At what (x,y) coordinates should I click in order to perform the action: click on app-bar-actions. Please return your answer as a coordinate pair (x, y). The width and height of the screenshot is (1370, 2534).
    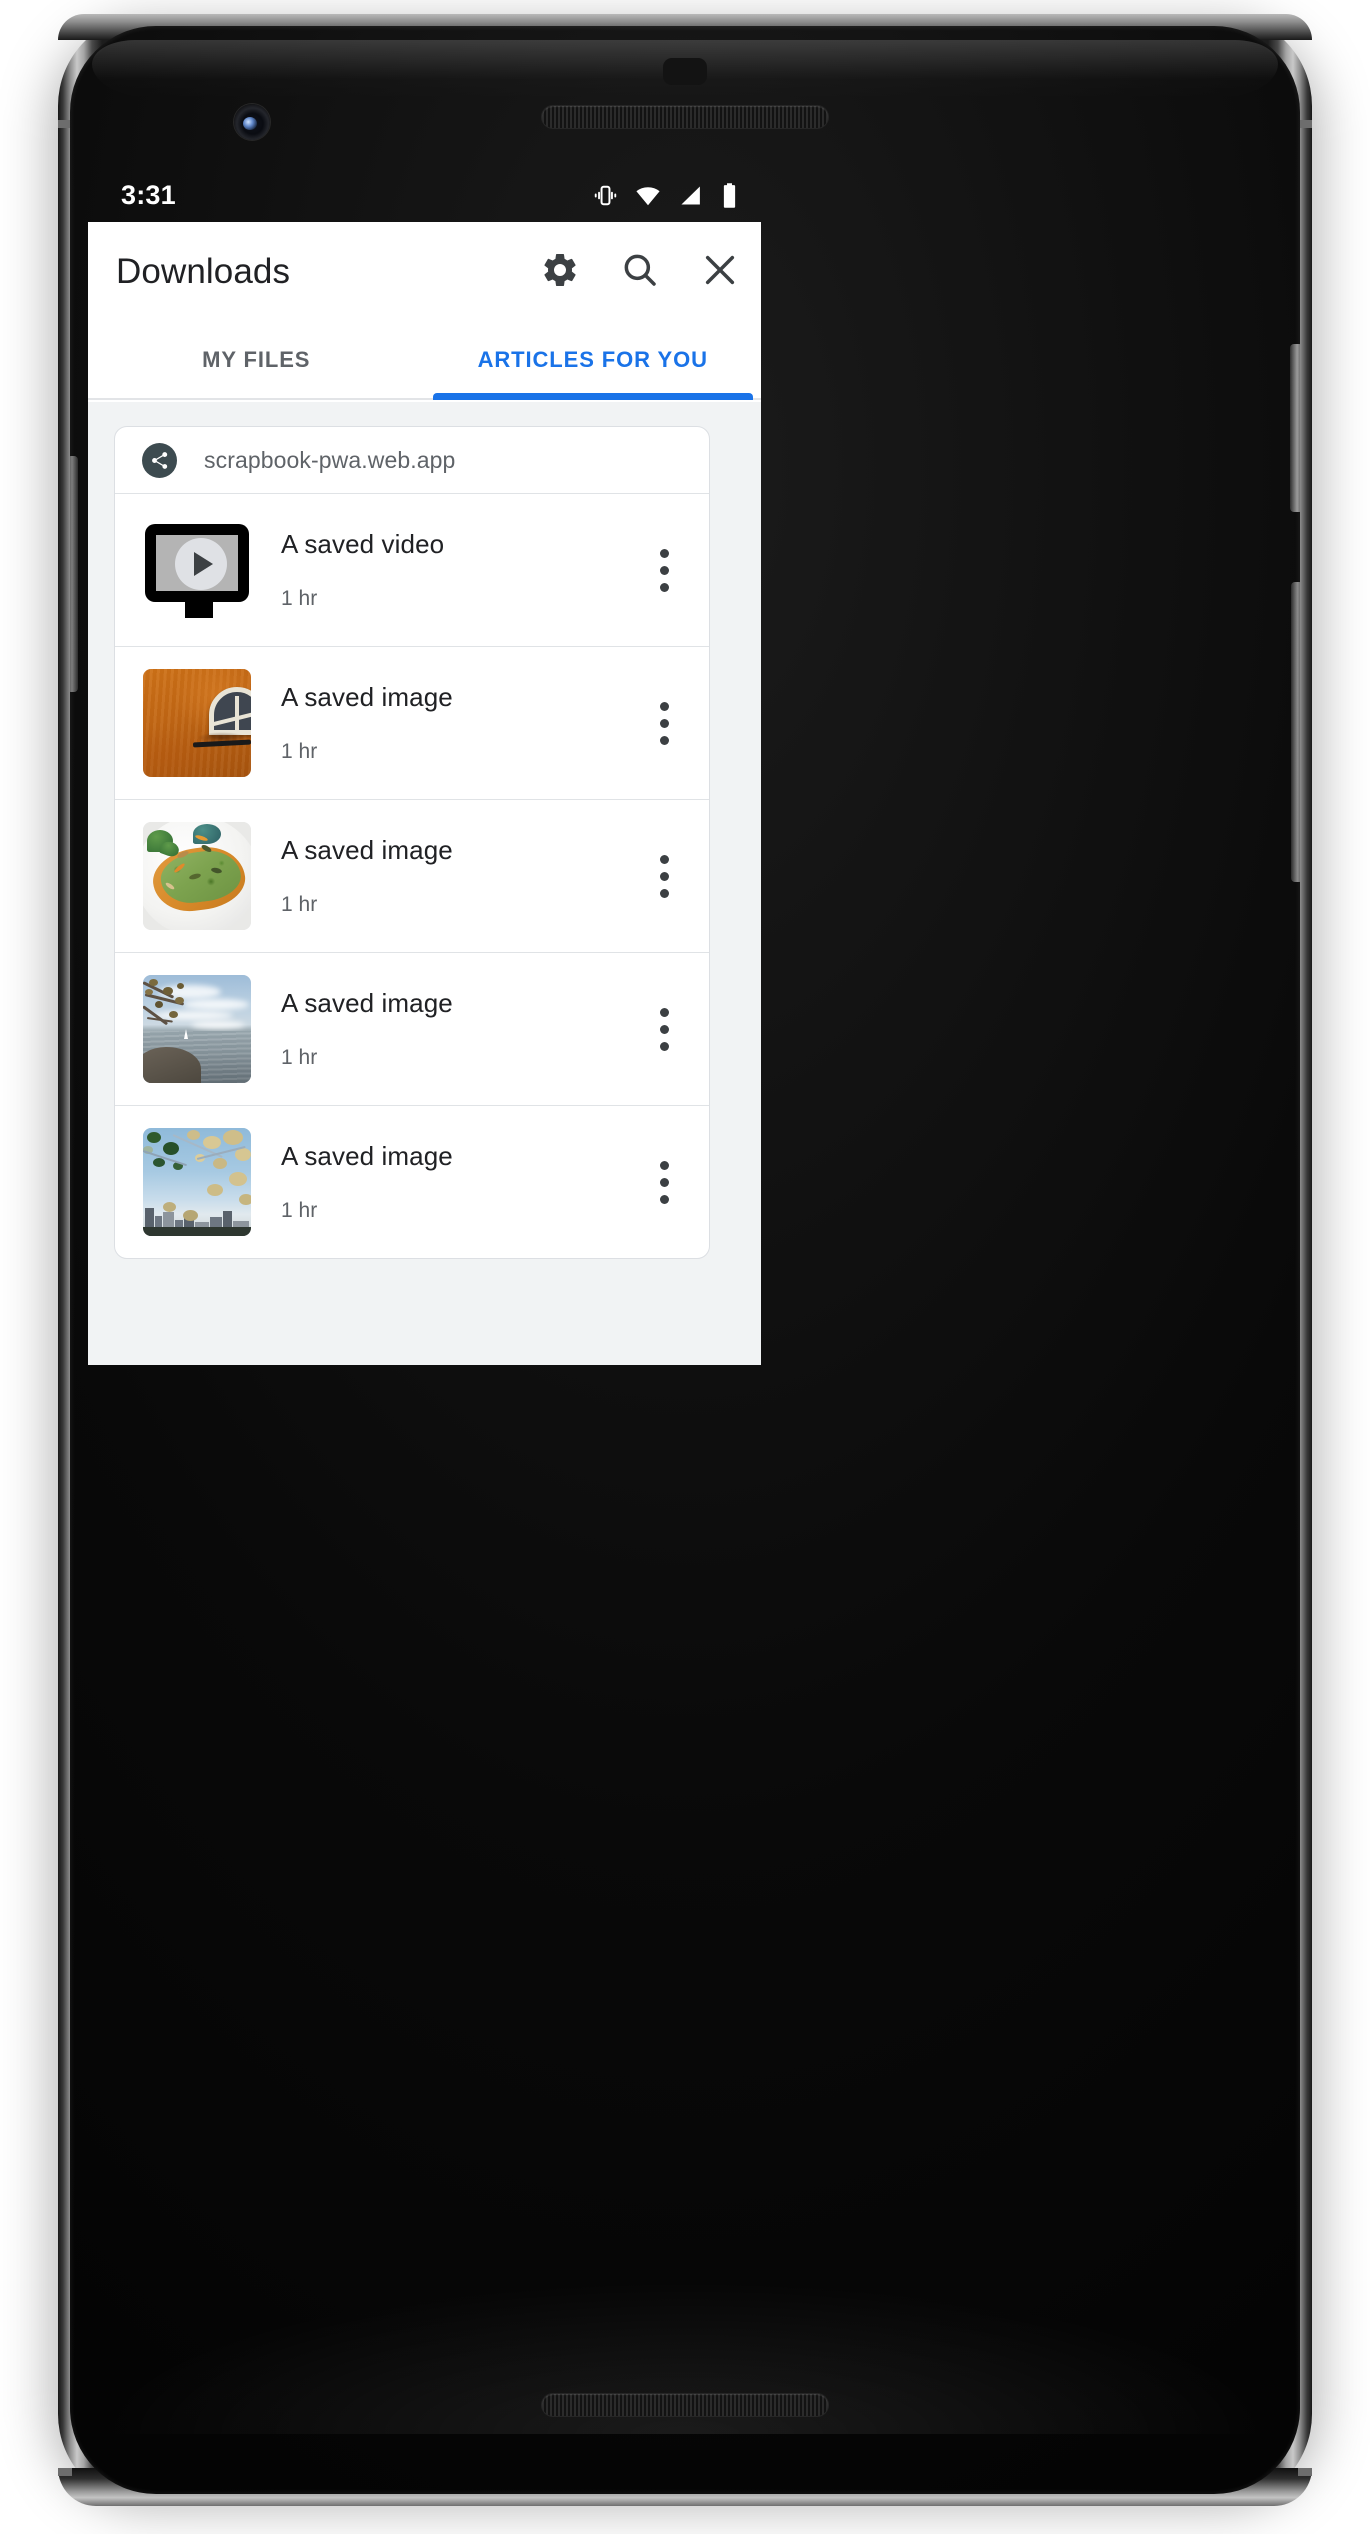
    Looking at the image, I should click on (640, 272).